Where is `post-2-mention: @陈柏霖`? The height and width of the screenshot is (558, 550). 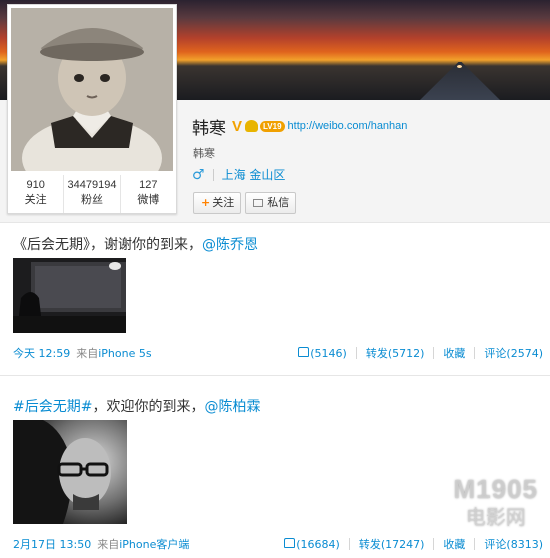 post-2-mention: @陈柏霖 is located at coordinates (232, 407).